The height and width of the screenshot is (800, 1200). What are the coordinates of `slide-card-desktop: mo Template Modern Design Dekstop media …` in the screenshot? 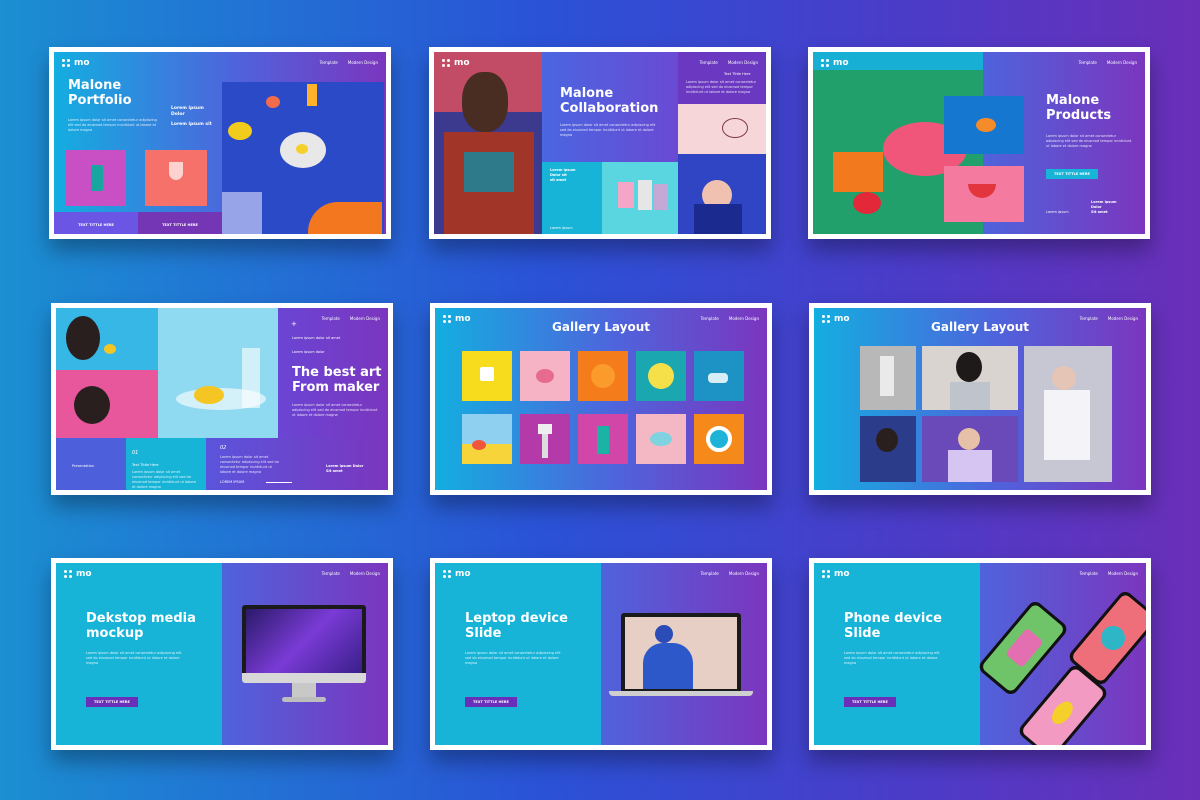 It's located at (222, 654).